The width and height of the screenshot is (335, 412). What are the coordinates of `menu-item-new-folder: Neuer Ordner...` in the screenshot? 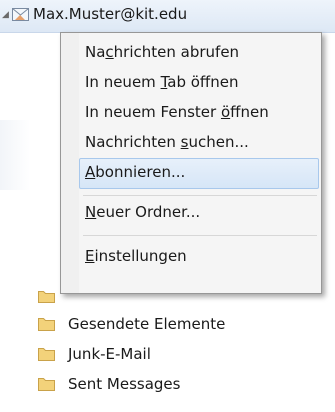 It's located at (199, 214).